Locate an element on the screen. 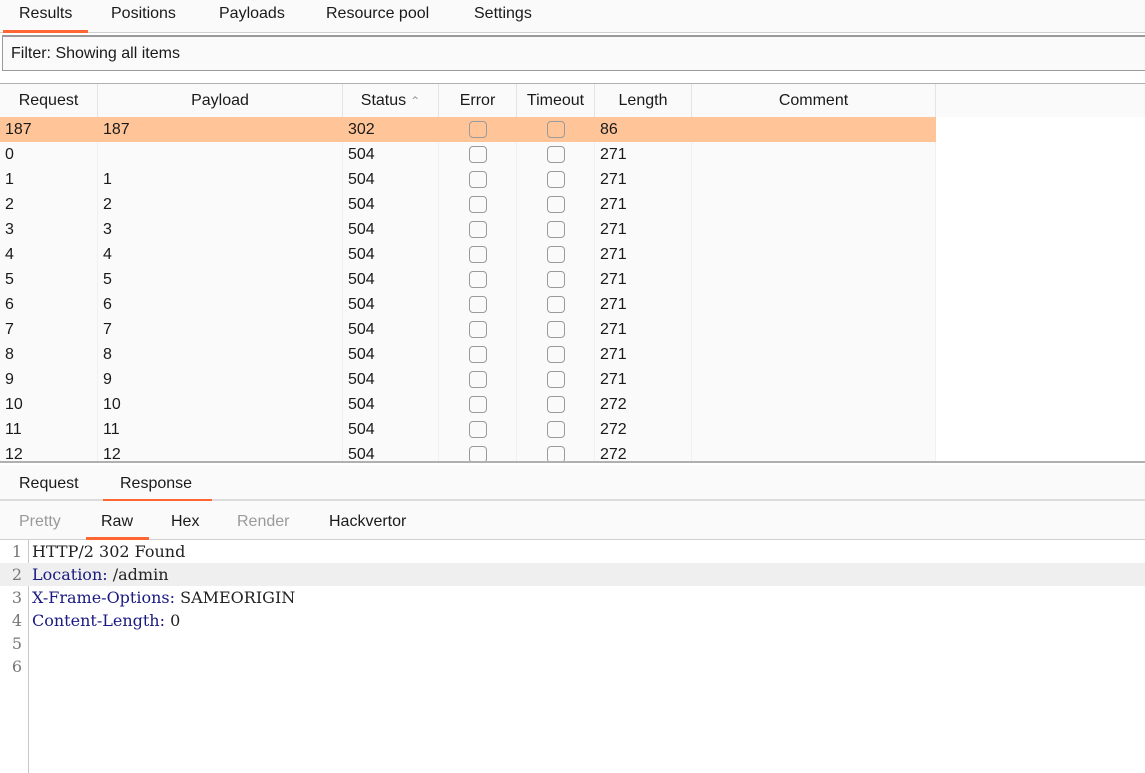  cell-request: 4 is located at coordinates (49, 254).